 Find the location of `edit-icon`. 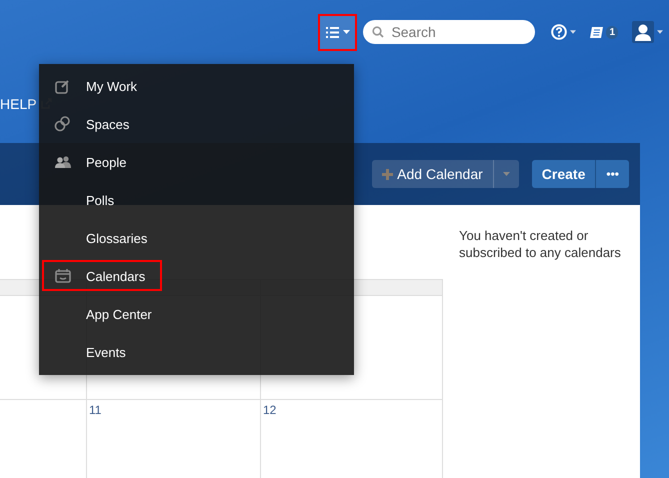

edit-icon is located at coordinates (62, 86).